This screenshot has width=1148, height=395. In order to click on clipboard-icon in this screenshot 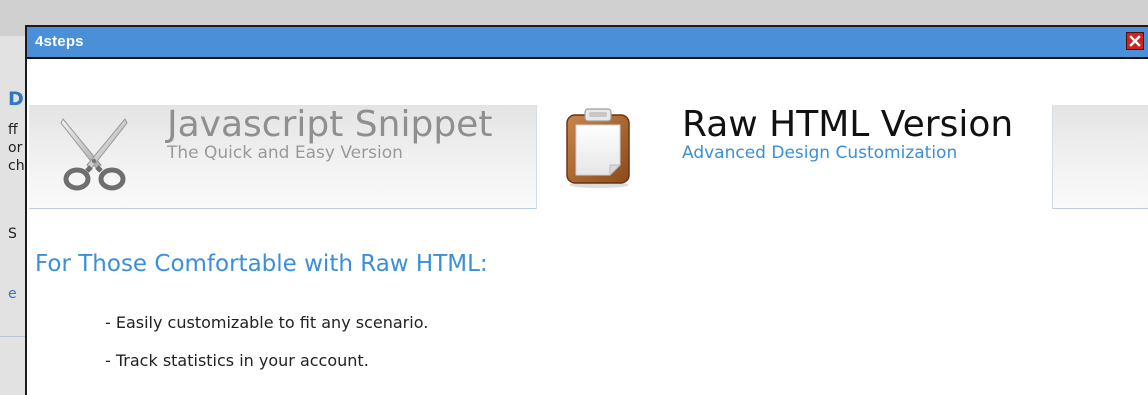, I will do `click(598, 148)`.